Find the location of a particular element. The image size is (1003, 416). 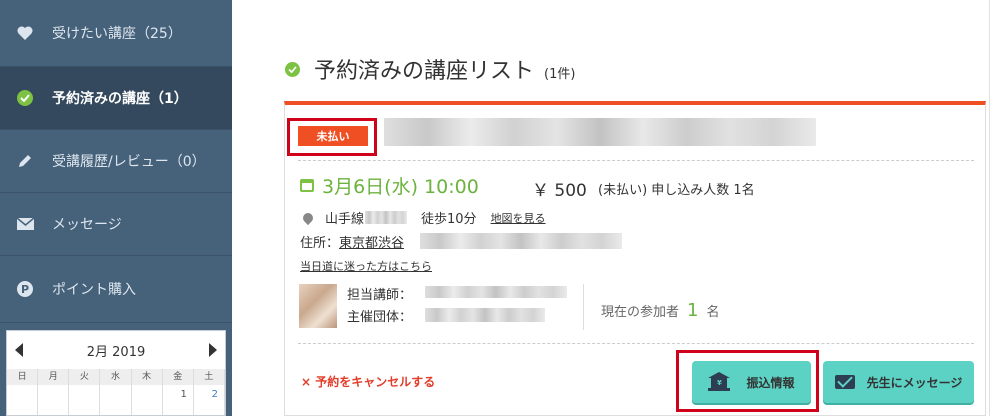

participants-label: 現在の参加者 is located at coordinates (640, 312).